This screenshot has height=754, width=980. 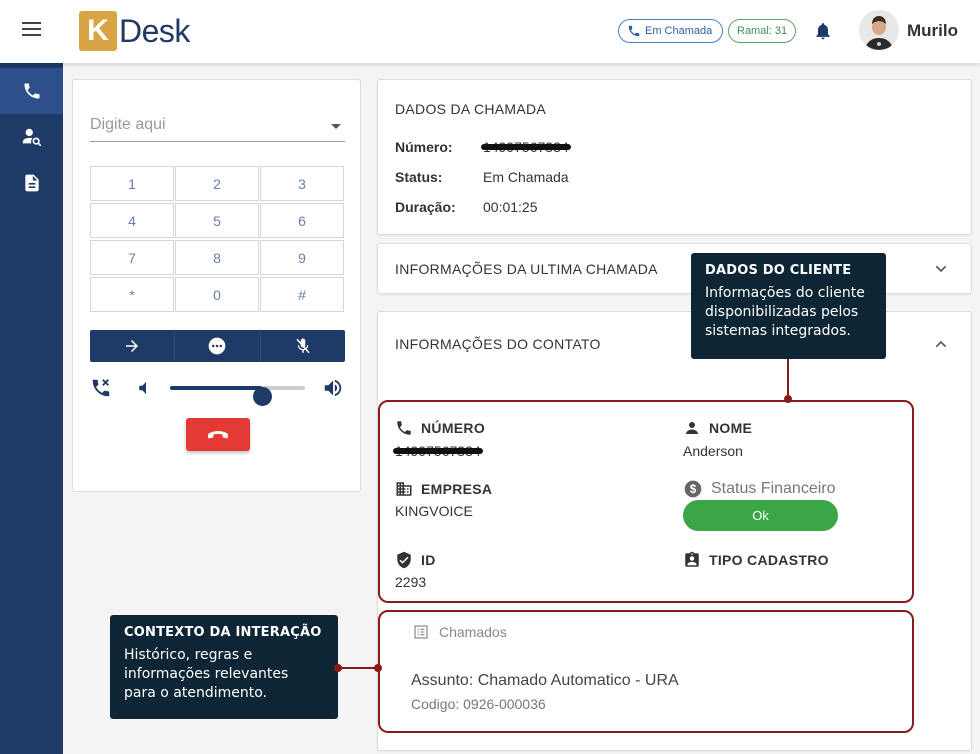 I want to click on key-2: 2, so click(x=217, y=183).